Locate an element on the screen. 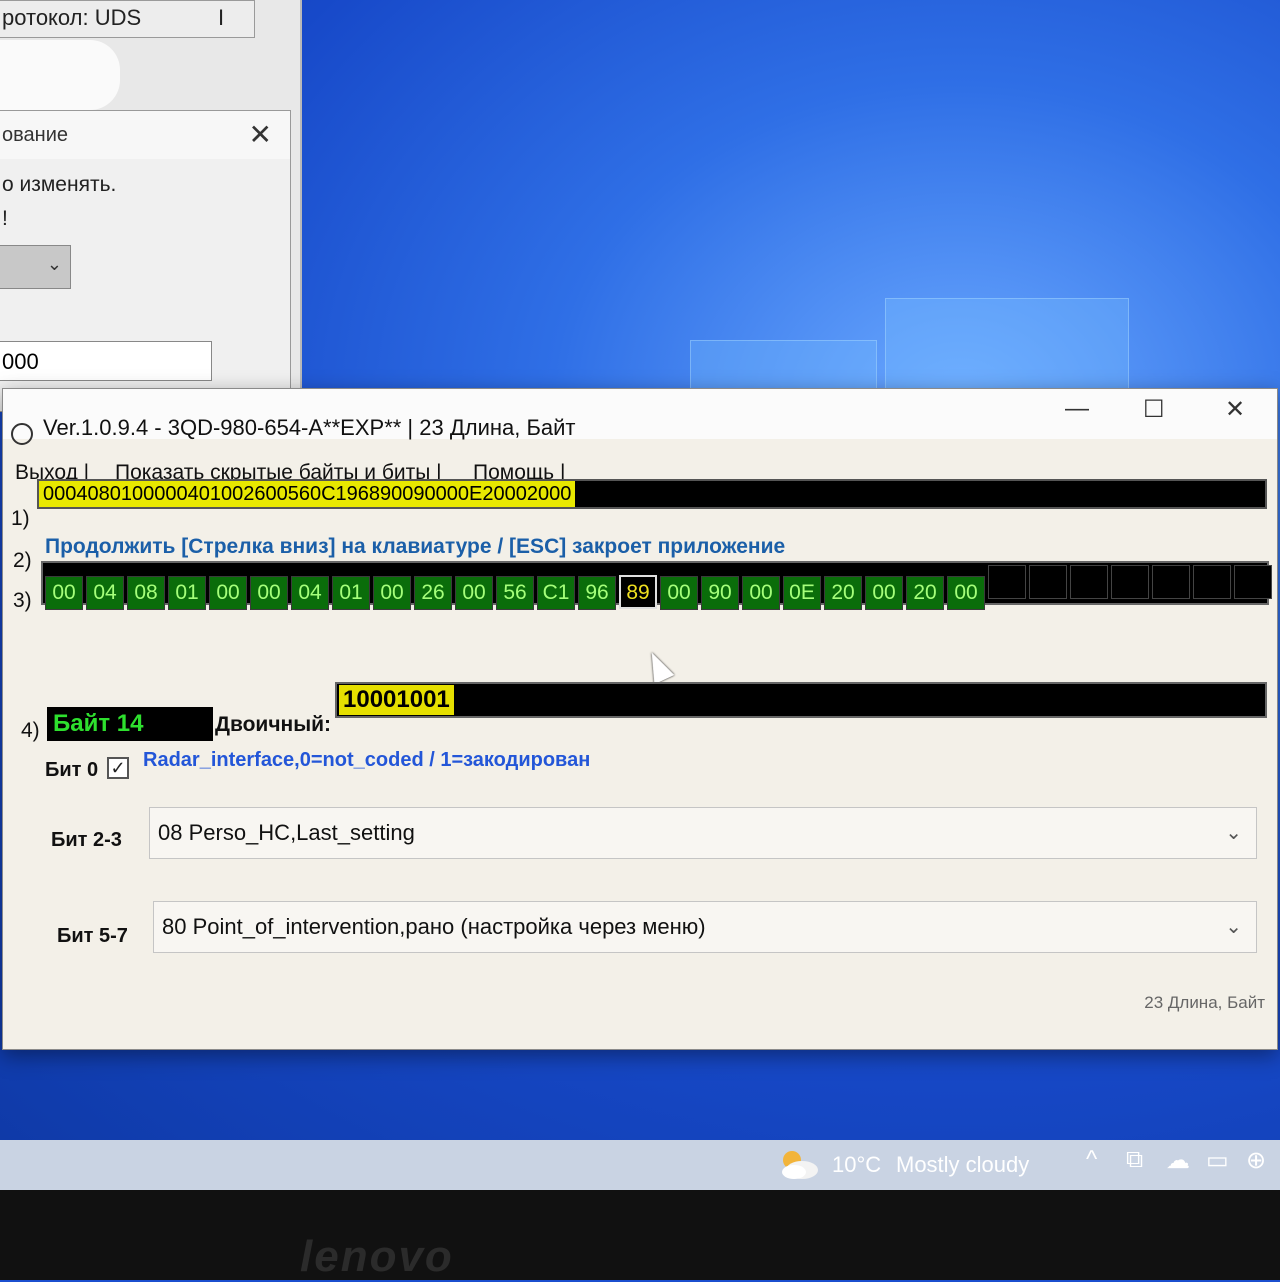  dialog-combo: ⌄ is located at coordinates (35, 267).